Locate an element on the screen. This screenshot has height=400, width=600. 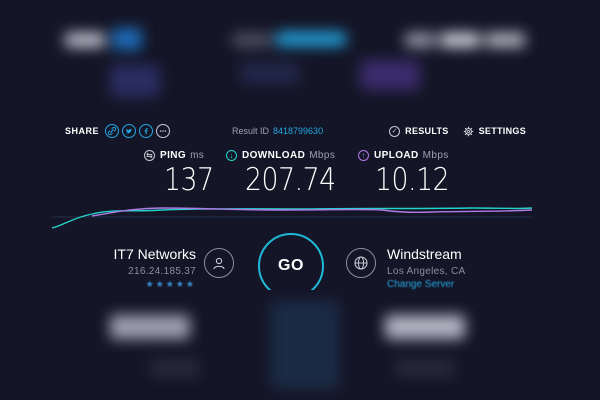
change-server-link: Change Server is located at coordinates (420, 284).